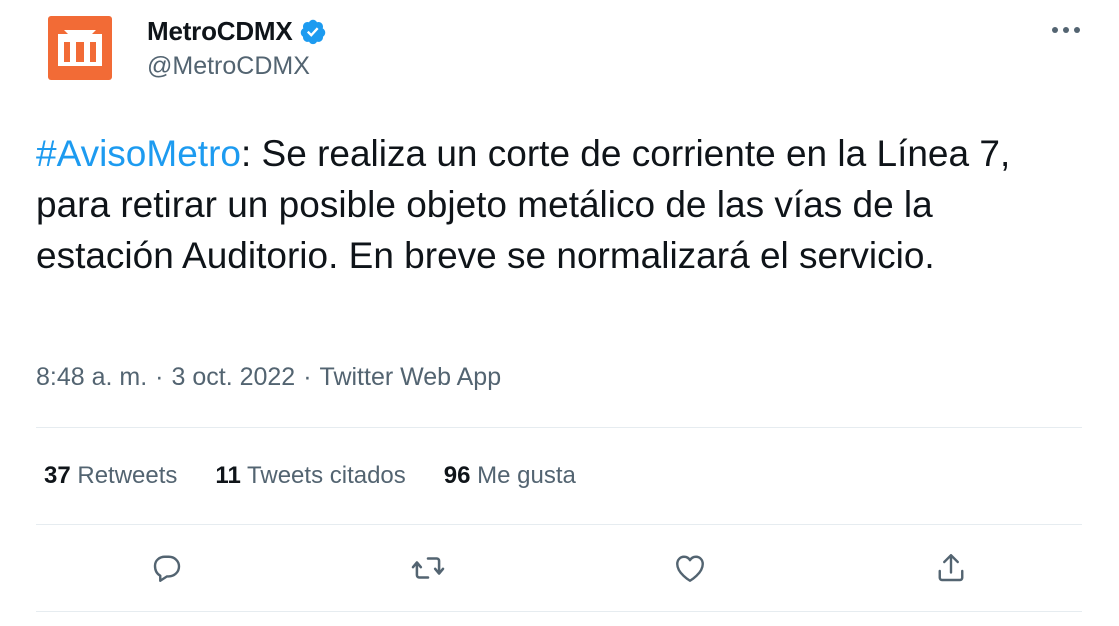  I want to click on likes-stat: 96 Me gusta, so click(510, 476).